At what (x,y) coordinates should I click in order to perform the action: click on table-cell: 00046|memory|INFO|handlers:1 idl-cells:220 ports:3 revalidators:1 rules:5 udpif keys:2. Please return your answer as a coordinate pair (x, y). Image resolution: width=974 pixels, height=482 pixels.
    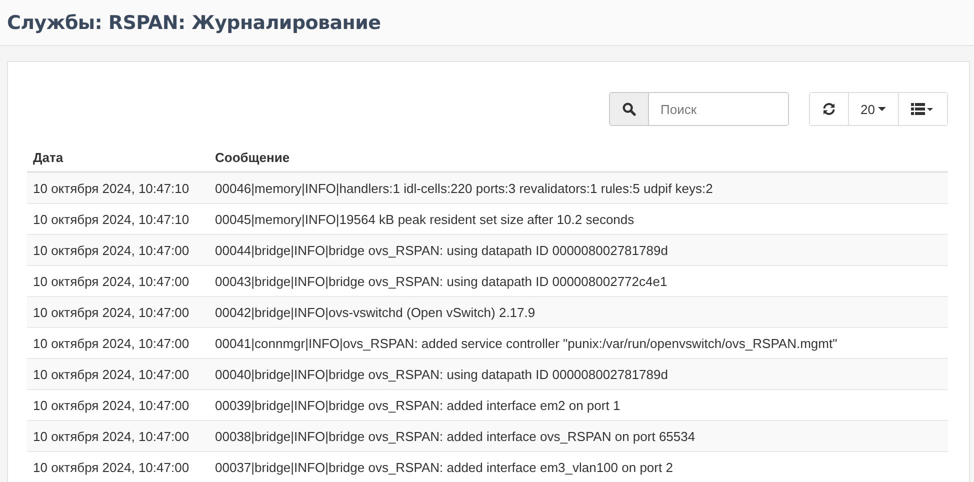
    Looking at the image, I should click on (578, 188).